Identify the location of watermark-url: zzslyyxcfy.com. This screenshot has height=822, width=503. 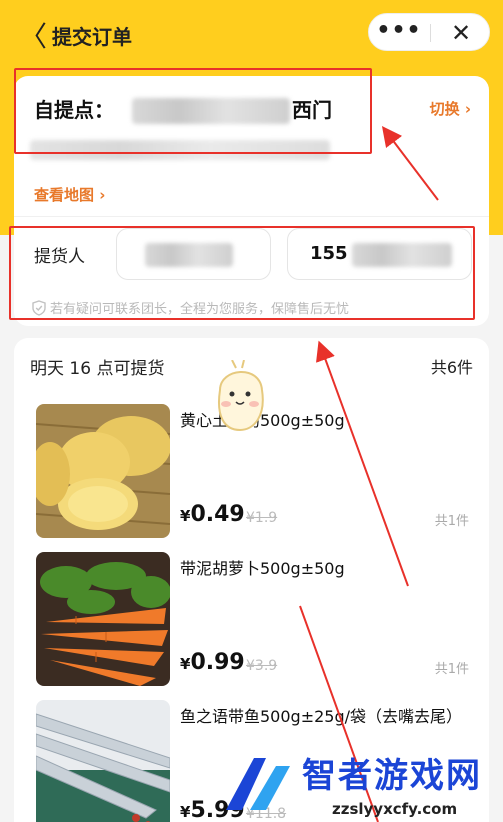
(395, 809).